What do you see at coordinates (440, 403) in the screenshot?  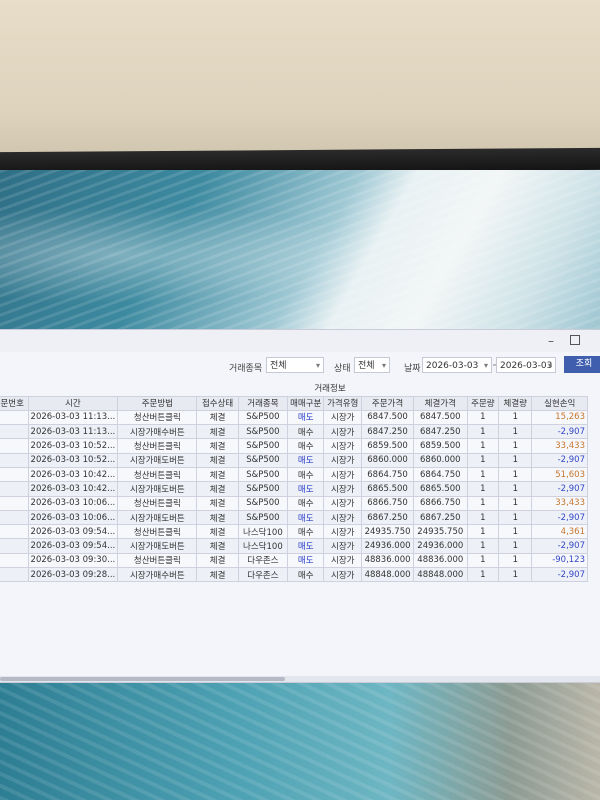 I see `column-header: 체결가격` at bounding box center [440, 403].